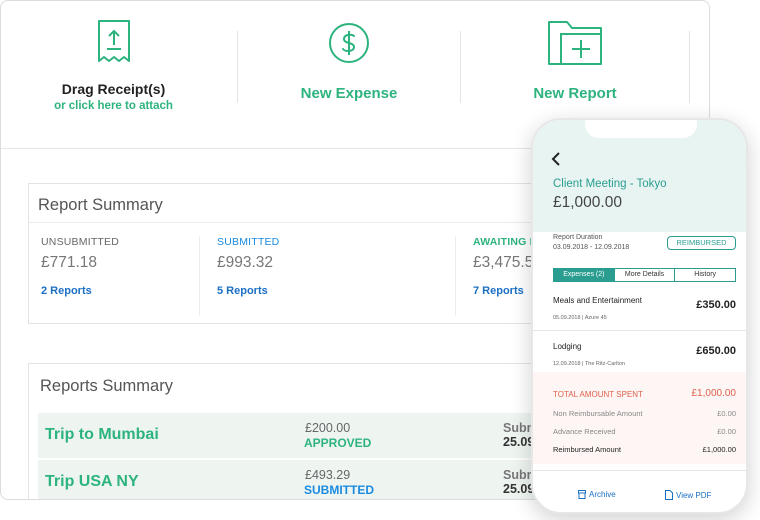 This screenshot has width=760, height=520. I want to click on summary-submitted: SUBMITTED £993.32 5 Reports, so click(302, 266).